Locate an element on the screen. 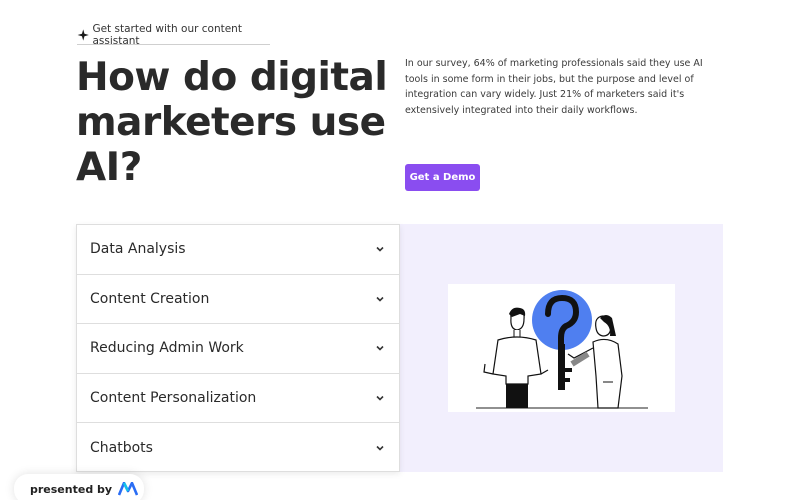 The width and height of the screenshot is (800, 500). accordion-item-label: Content Creation is located at coordinates (150, 298).